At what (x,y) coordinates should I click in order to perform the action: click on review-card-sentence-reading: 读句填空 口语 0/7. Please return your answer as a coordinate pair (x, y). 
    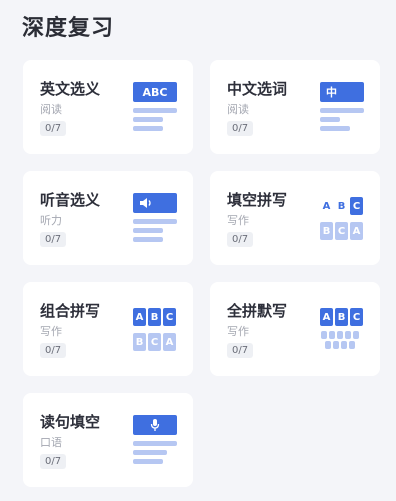
    Looking at the image, I should click on (108, 440).